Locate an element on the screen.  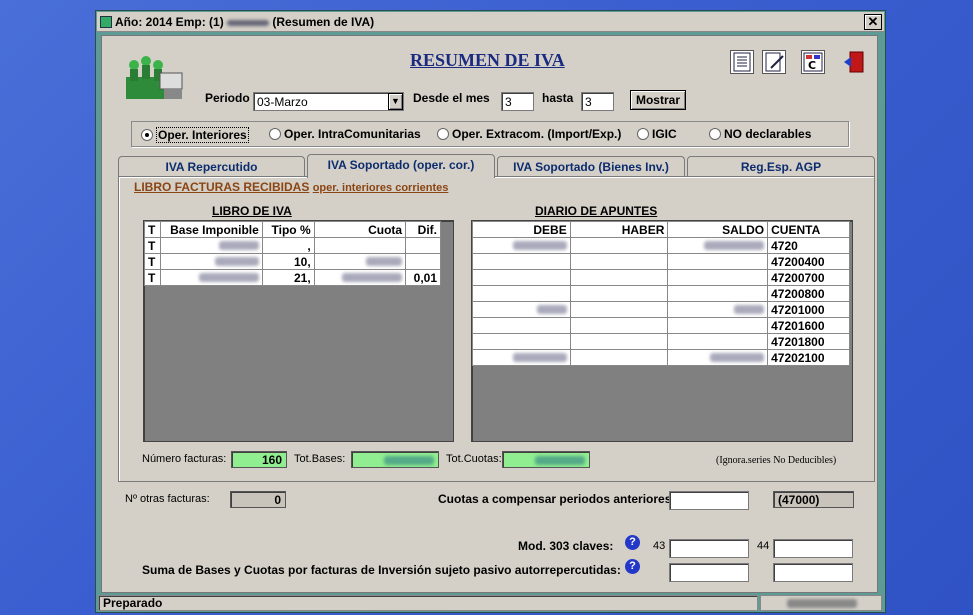
window-title: Año: 2014 Emp: (1) is located at coordinates (169, 22).